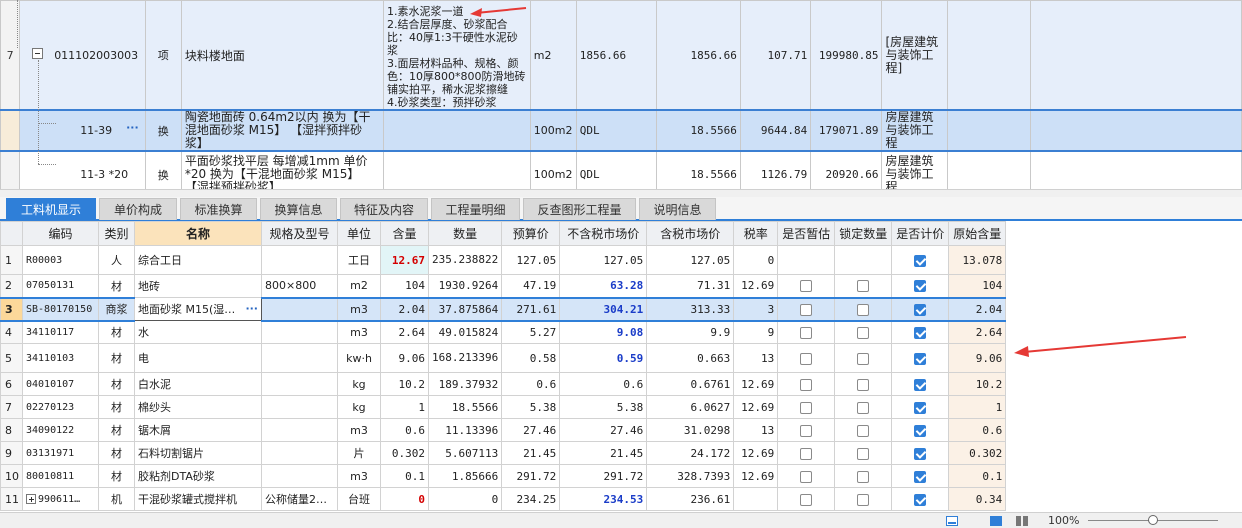 The width and height of the screenshot is (1242, 528). What do you see at coordinates (404, 453) in the screenshot?
I see `resource-content: 0.302` at bounding box center [404, 453].